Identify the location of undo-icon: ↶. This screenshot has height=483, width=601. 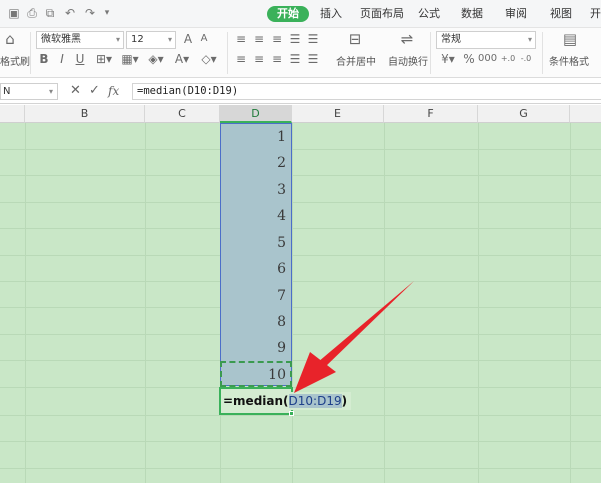
(70, 13).